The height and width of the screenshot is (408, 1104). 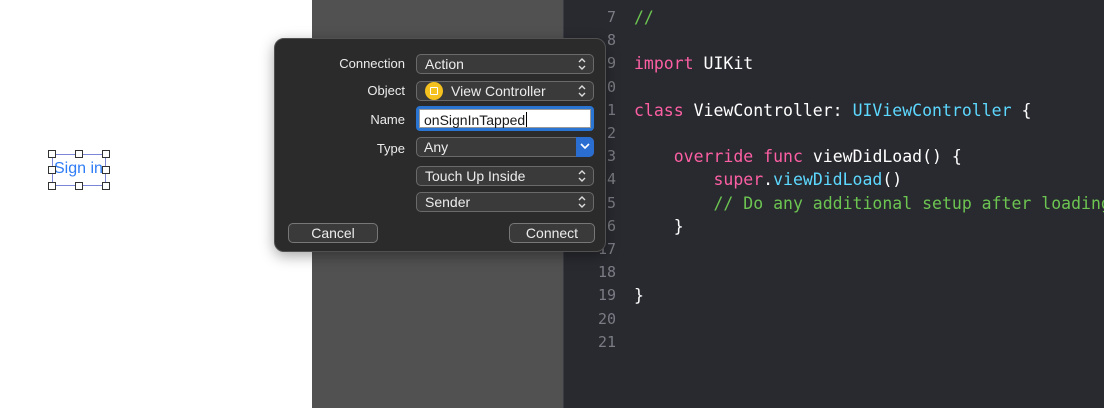 What do you see at coordinates (444, 64) in the screenshot?
I see `connection-value: Action` at bounding box center [444, 64].